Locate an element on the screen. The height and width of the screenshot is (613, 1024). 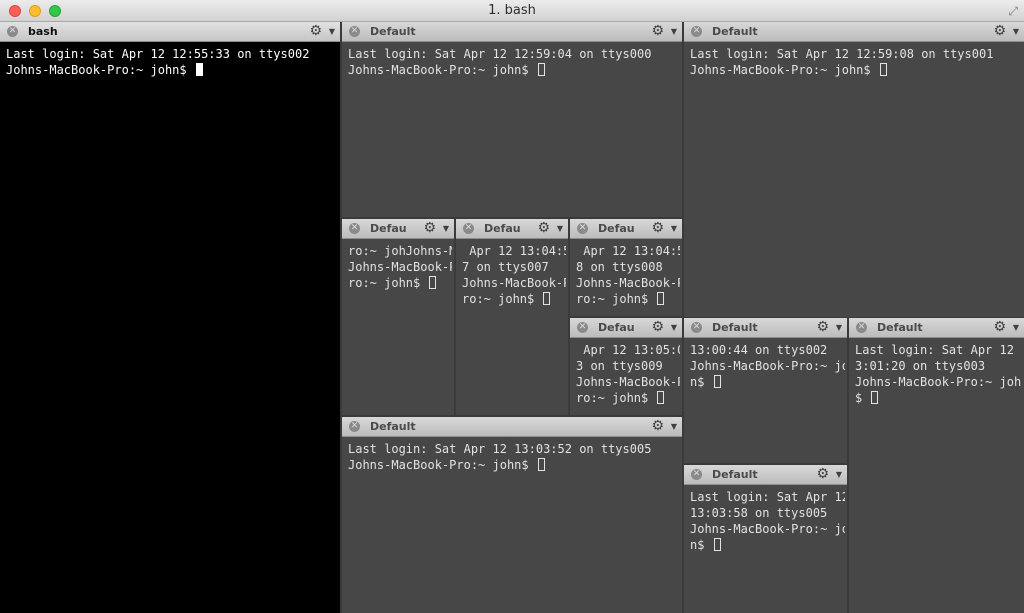
terminal-line: Johns-MacBook-Pro:~ john$ is located at coordinates (514, 465).